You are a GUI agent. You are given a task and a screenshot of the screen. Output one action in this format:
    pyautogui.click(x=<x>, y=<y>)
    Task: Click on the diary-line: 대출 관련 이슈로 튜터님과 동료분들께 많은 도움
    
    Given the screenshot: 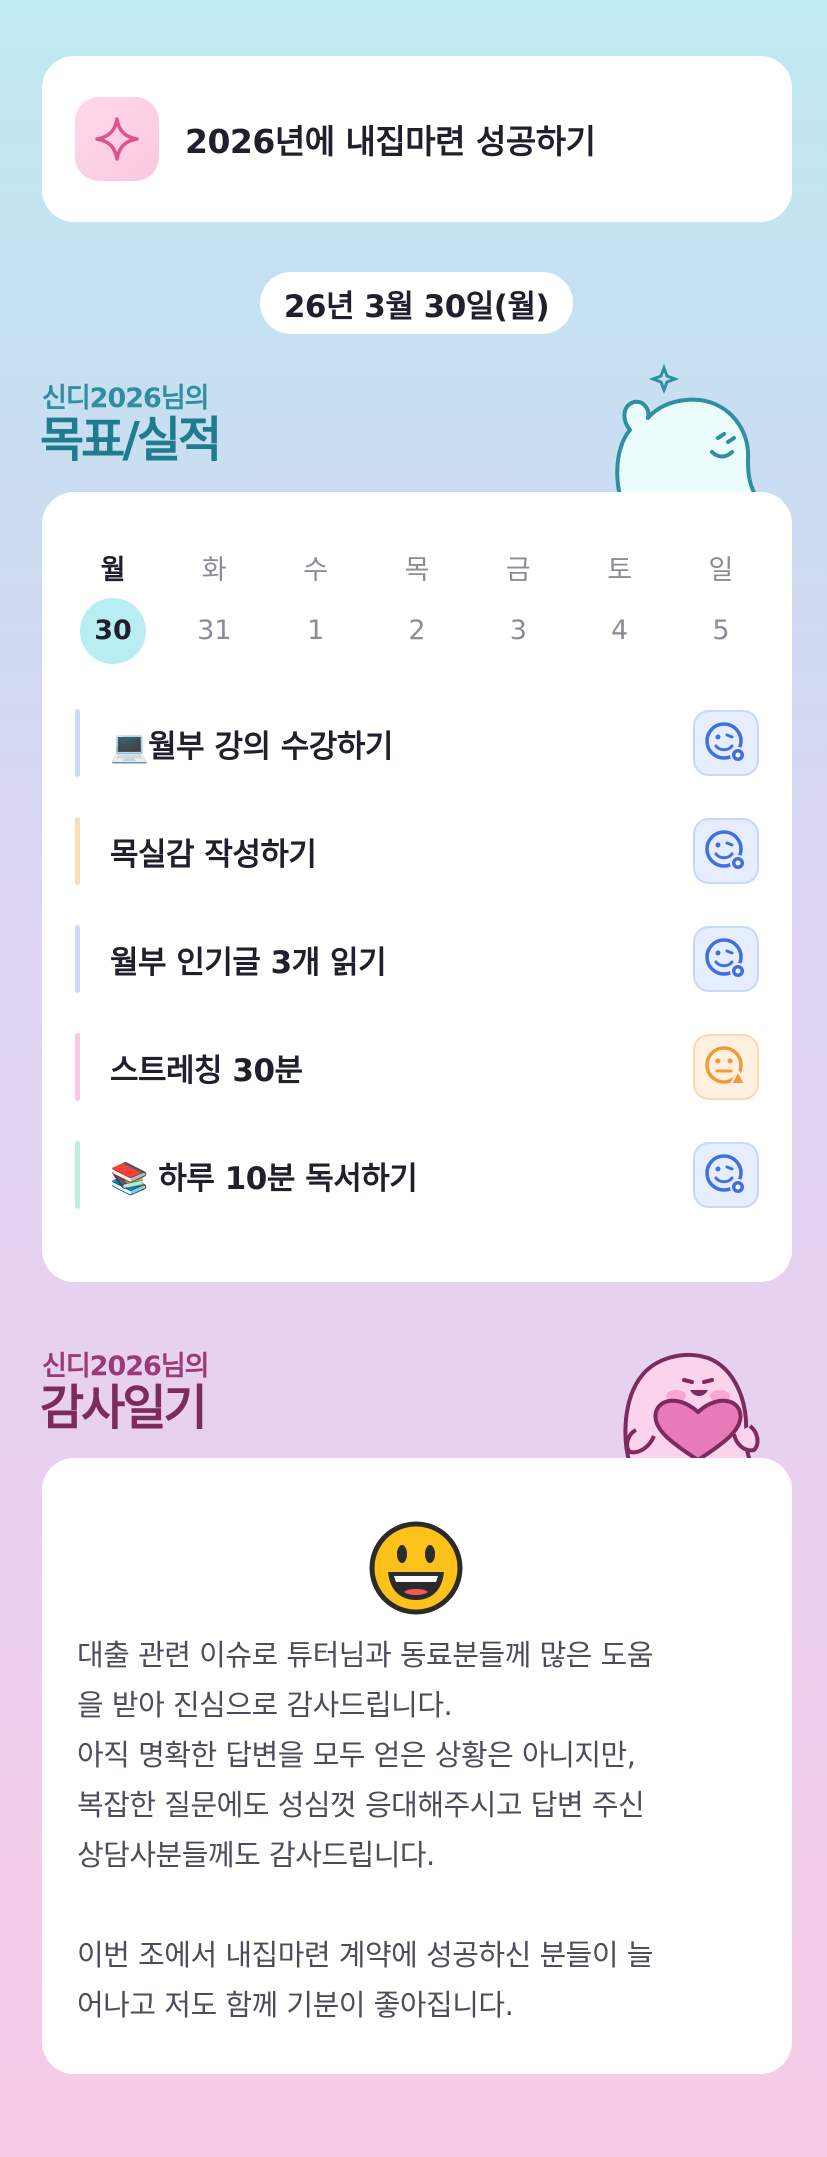 What is the action you would take?
    pyautogui.click(x=365, y=1655)
    